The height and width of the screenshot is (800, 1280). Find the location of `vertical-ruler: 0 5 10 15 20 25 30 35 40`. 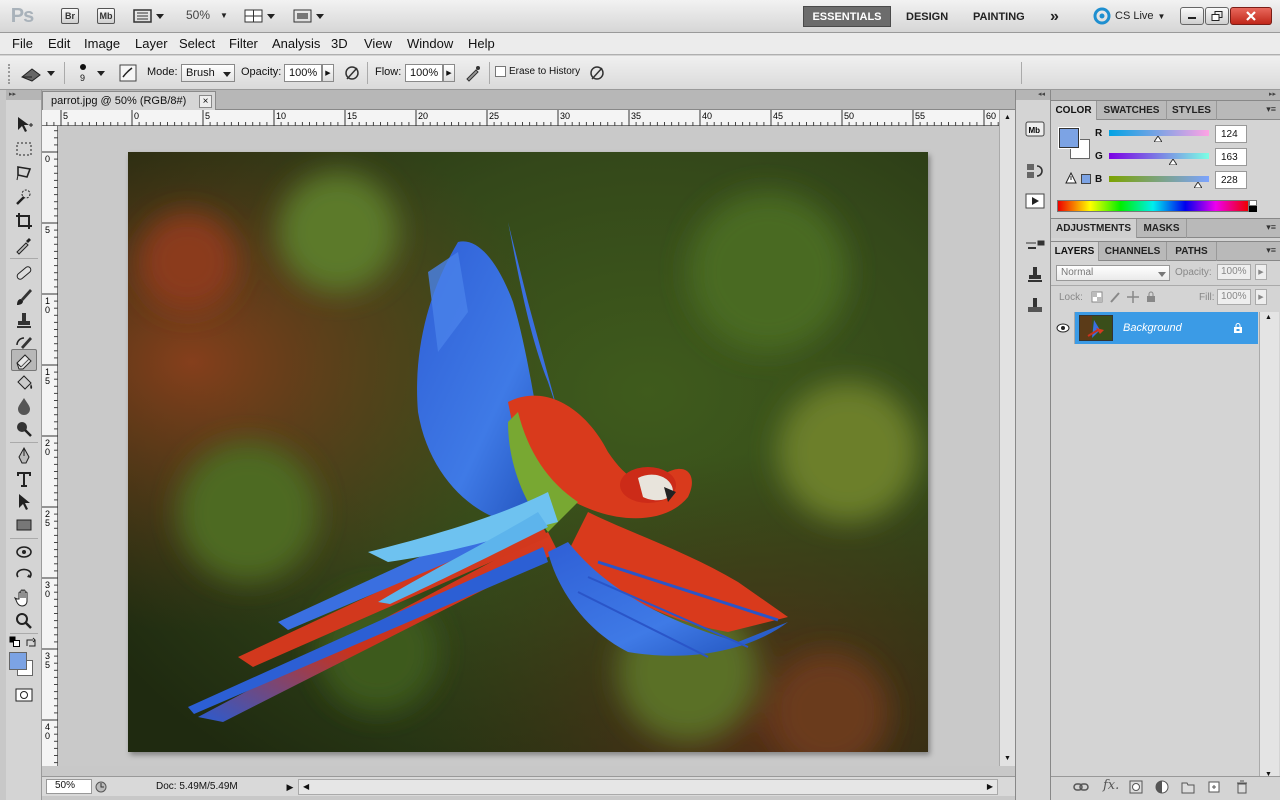

vertical-ruler: 0 5 10 15 20 25 30 35 40 is located at coordinates (50, 446).